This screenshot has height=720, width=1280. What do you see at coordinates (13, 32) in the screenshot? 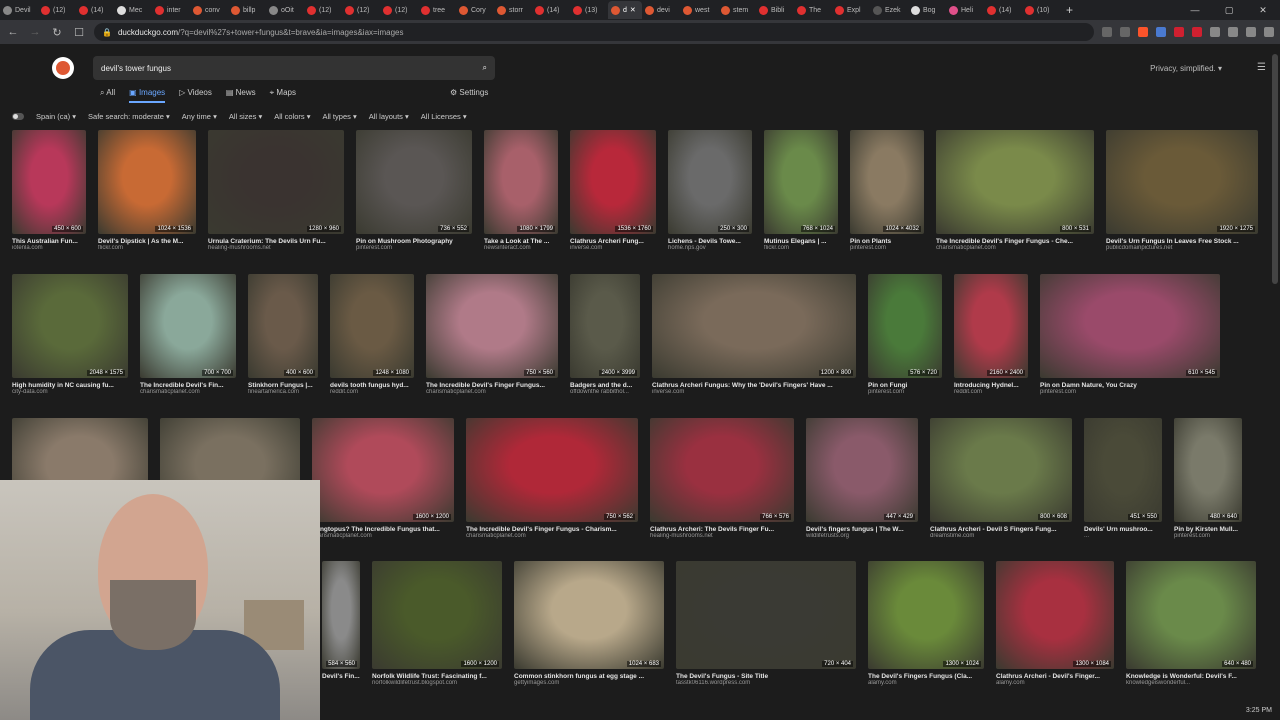
I see `back-icon: ←` at bounding box center [13, 32].